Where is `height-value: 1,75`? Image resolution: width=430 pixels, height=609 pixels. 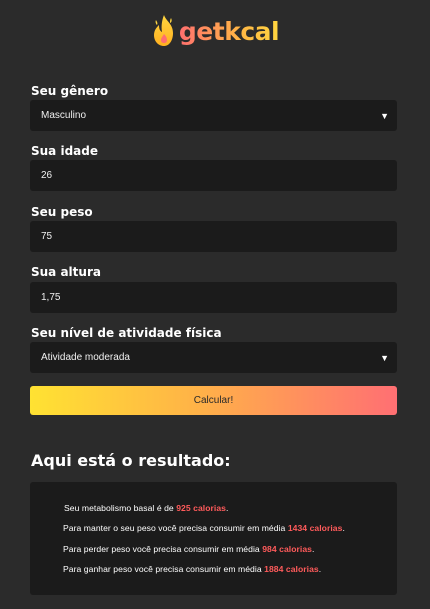
height-value: 1,75 is located at coordinates (51, 297).